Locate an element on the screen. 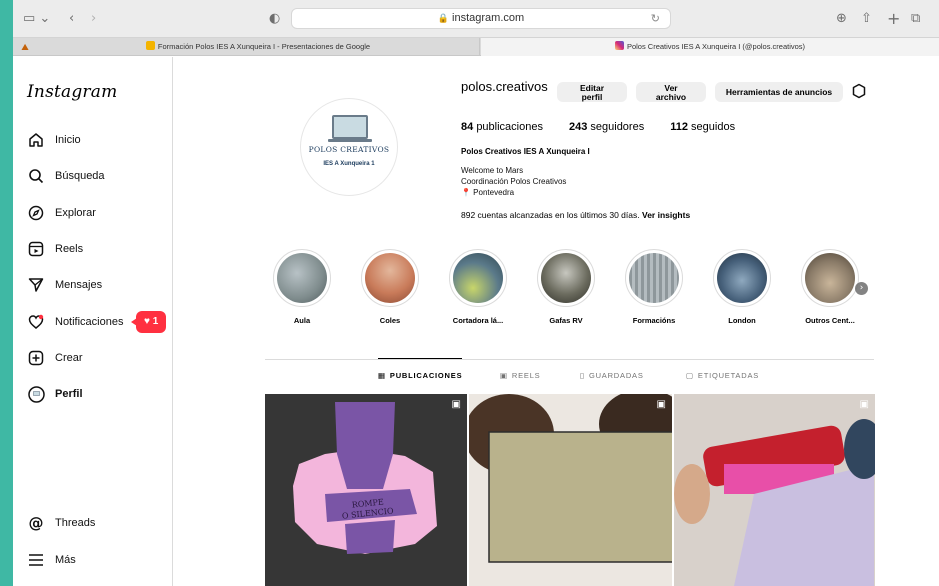 The image size is (939, 586). tab-label: GUARDADAS is located at coordinates (616, 375).